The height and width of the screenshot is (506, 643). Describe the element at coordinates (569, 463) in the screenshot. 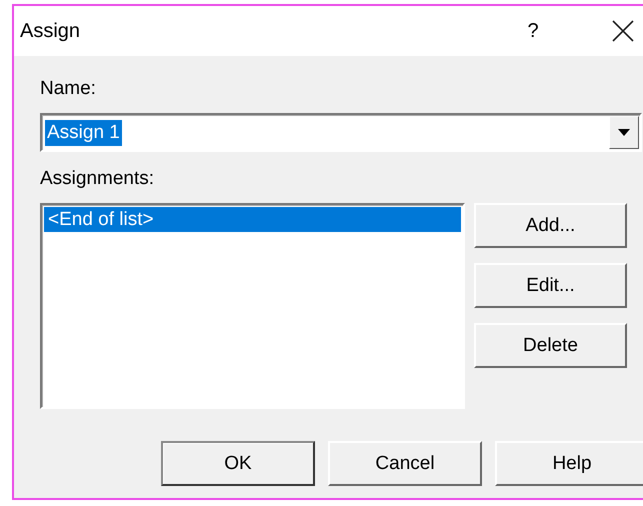

I see `dialog-button: Help` at that location.